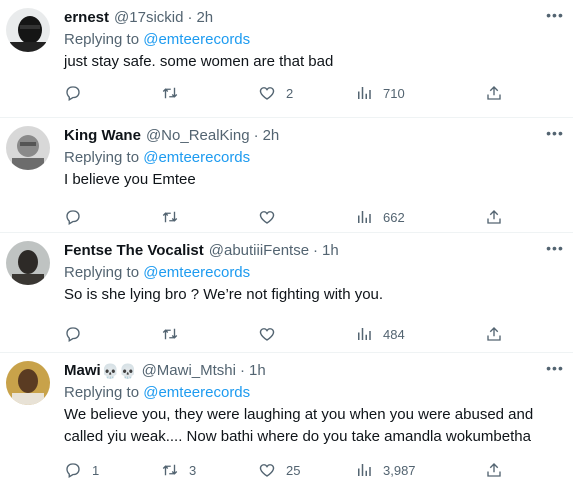 This screenshot has height=492, width=573. What do you see at coordinates (86, 18) in the screenshot?
I see `display-name: ernest` at bounding box center [86, 18].